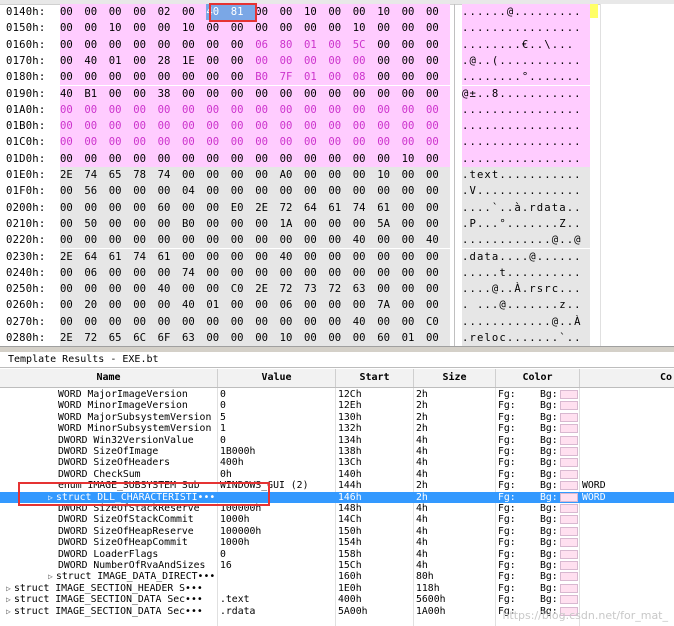  I want to click on hex-byte: 06, so click(267, 44).